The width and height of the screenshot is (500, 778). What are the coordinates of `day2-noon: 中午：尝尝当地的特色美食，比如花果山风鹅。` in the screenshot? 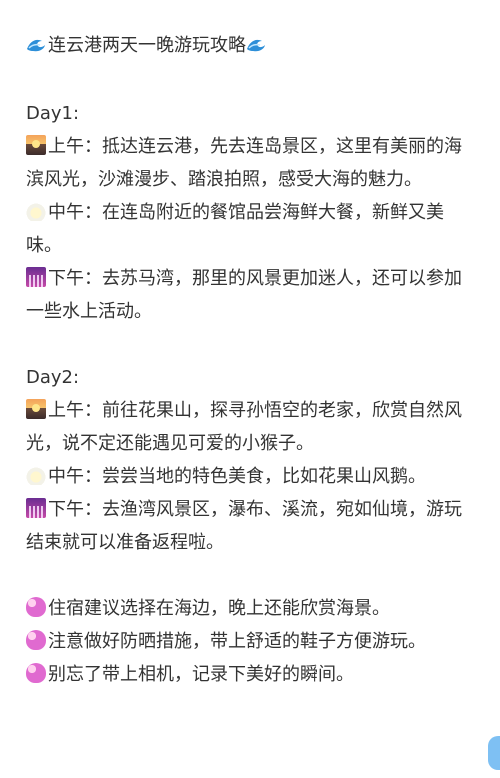 It's located at (251, 476).